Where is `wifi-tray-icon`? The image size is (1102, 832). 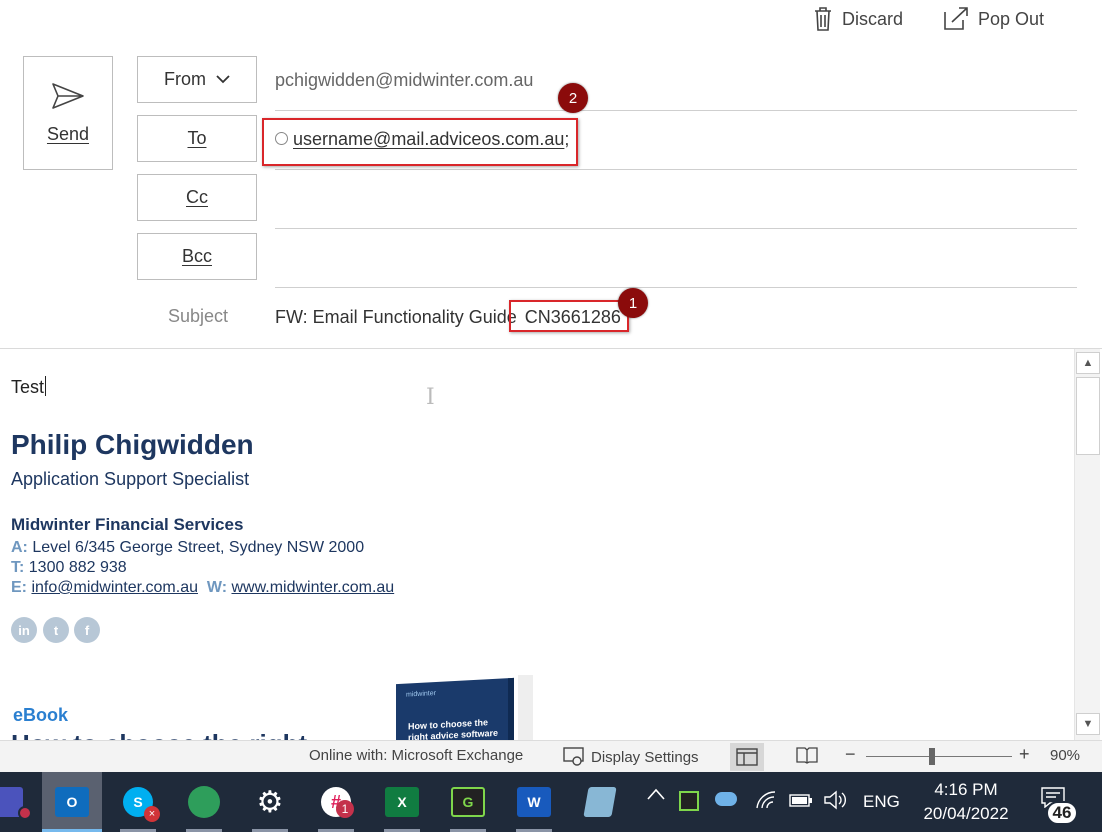 wifi-tray-icon is located at coordinates (766, 800).